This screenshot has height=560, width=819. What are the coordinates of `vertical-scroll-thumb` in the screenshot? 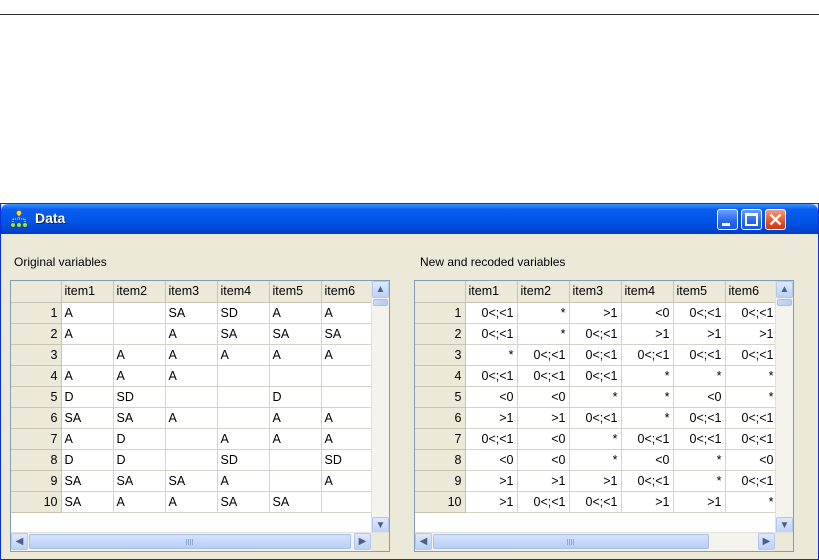 It's located at (380, 302).